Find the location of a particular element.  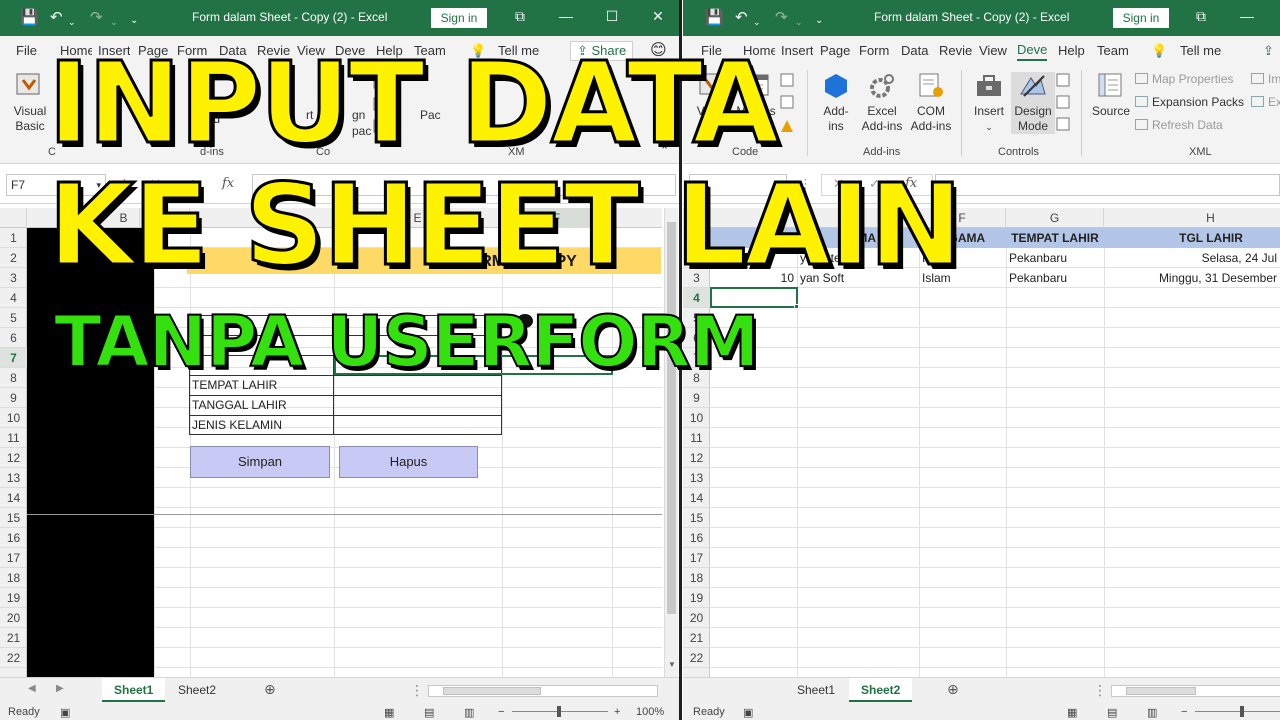

select-all-corner is located at coordinates (13, 218).